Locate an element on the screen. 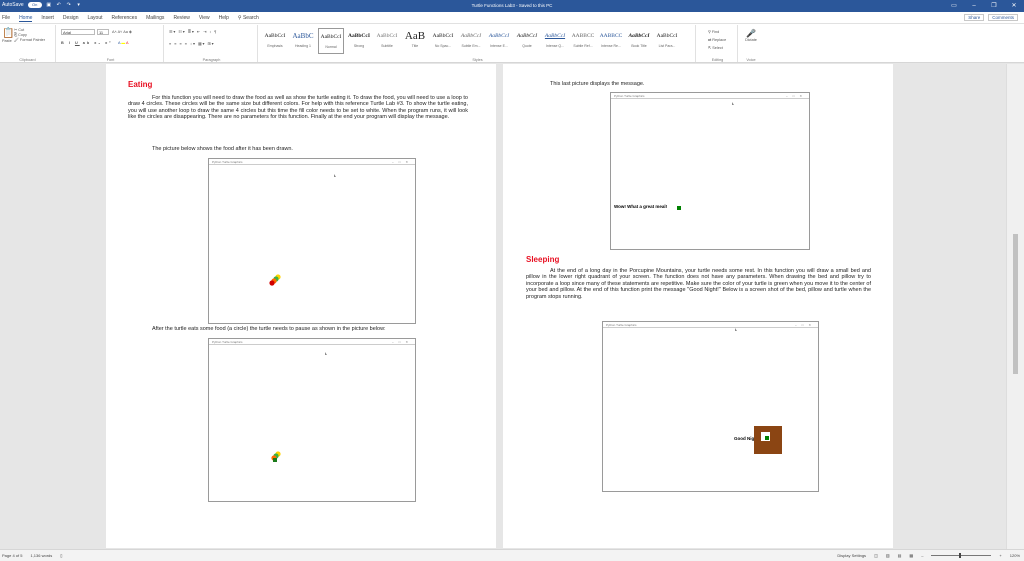 The width and height of the screenshot is (1024, 561). read-mode-icon: ▥ is located at coordinates (888, 555).